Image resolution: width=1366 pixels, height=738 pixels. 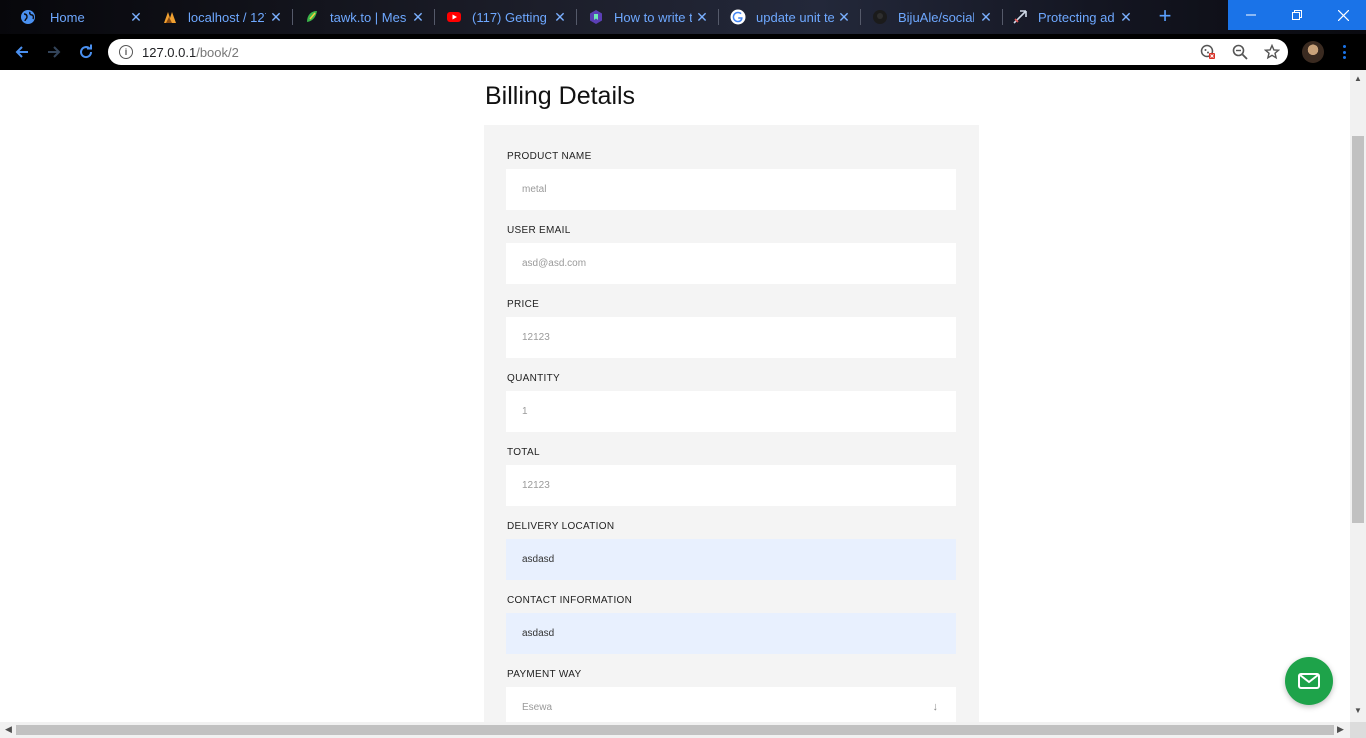 I want to click on scroll-right-icon: ▶, so click(x=1340, y=729).